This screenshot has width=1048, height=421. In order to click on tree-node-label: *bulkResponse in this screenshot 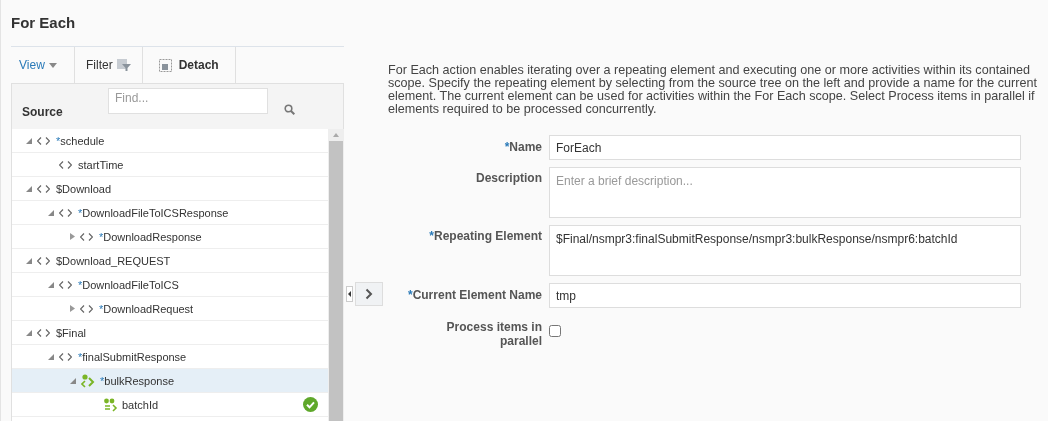, I will do `click(137, 380)`.